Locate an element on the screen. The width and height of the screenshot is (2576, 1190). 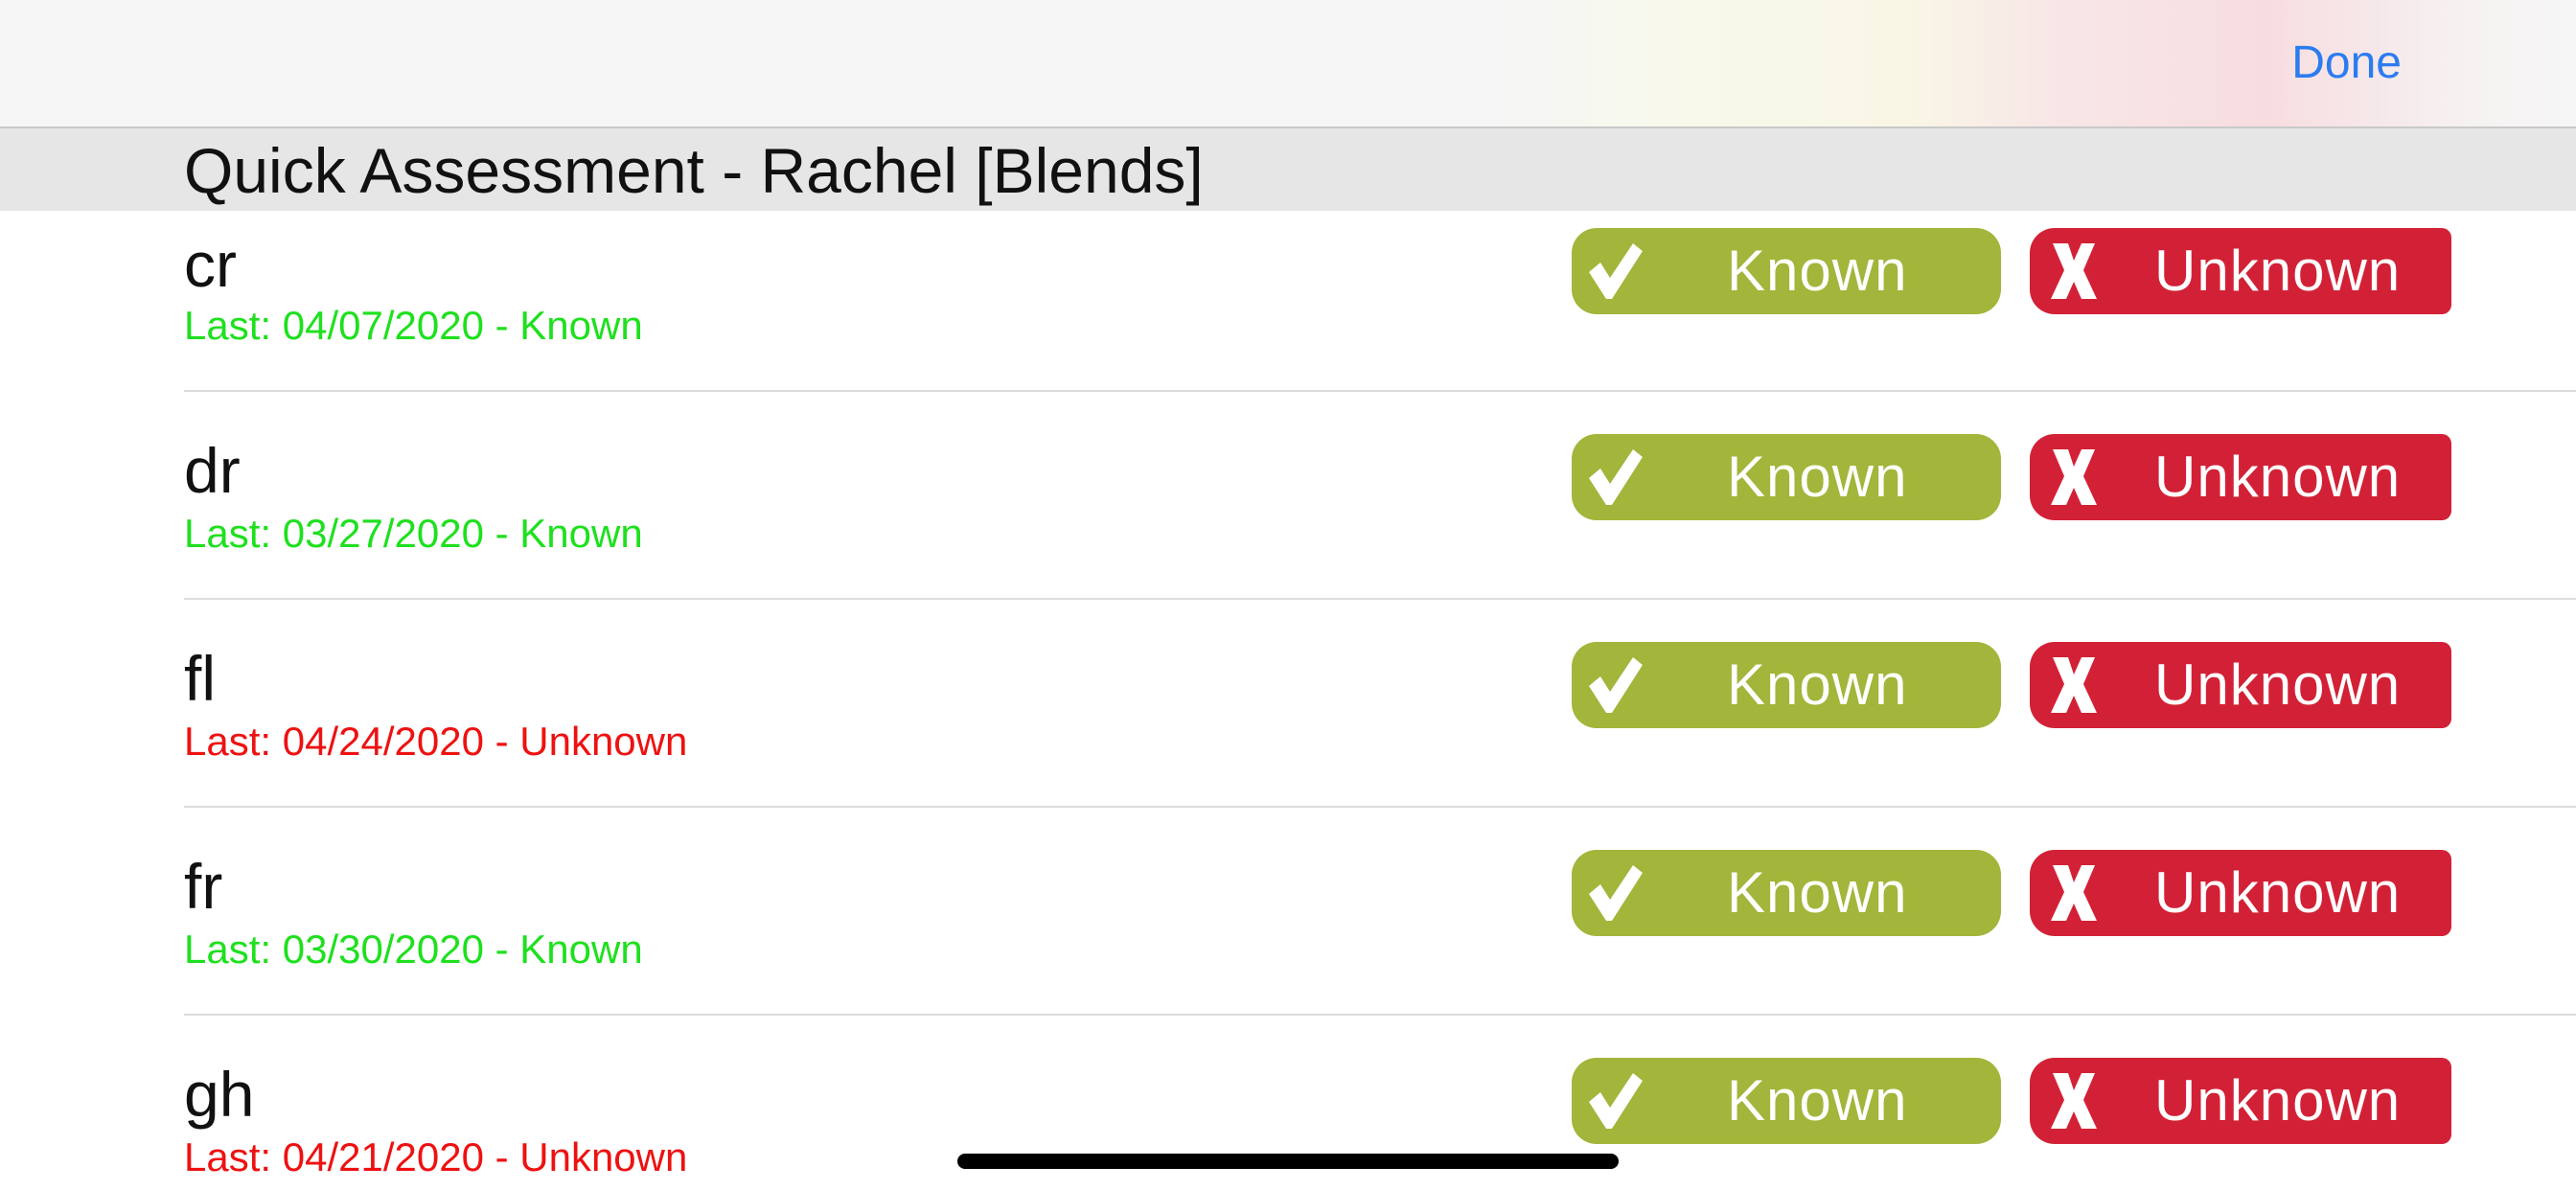
last-result-text: Last: 04/24/2020 - Unknown is located at coordinates (436, 742).